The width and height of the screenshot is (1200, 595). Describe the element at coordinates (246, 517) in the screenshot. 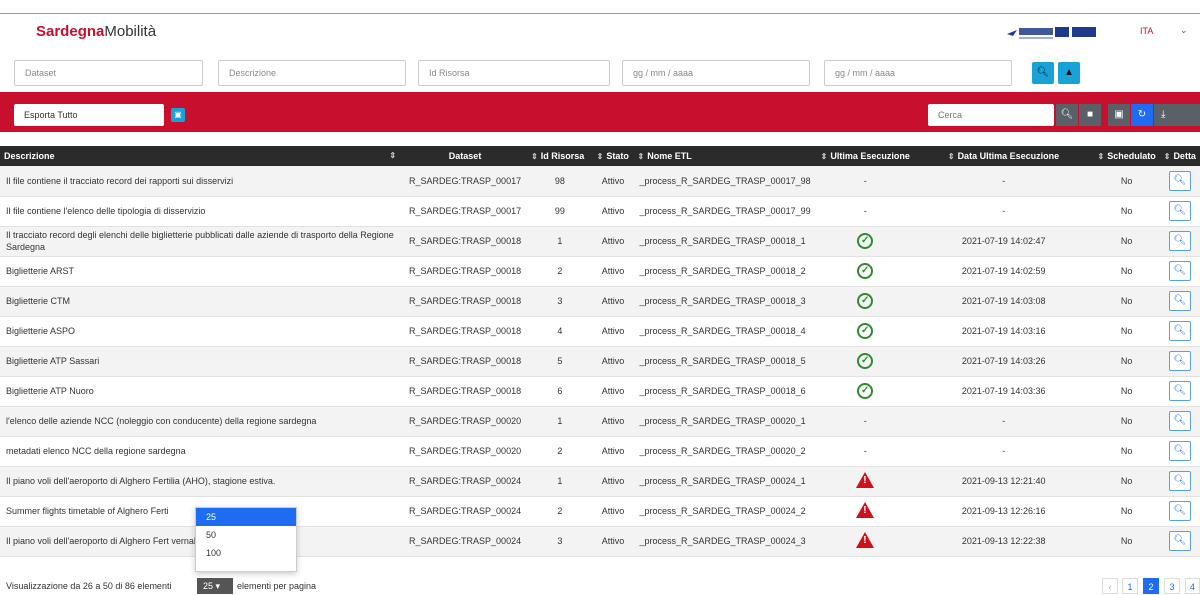

I see `page-size-option: 25` at that location.